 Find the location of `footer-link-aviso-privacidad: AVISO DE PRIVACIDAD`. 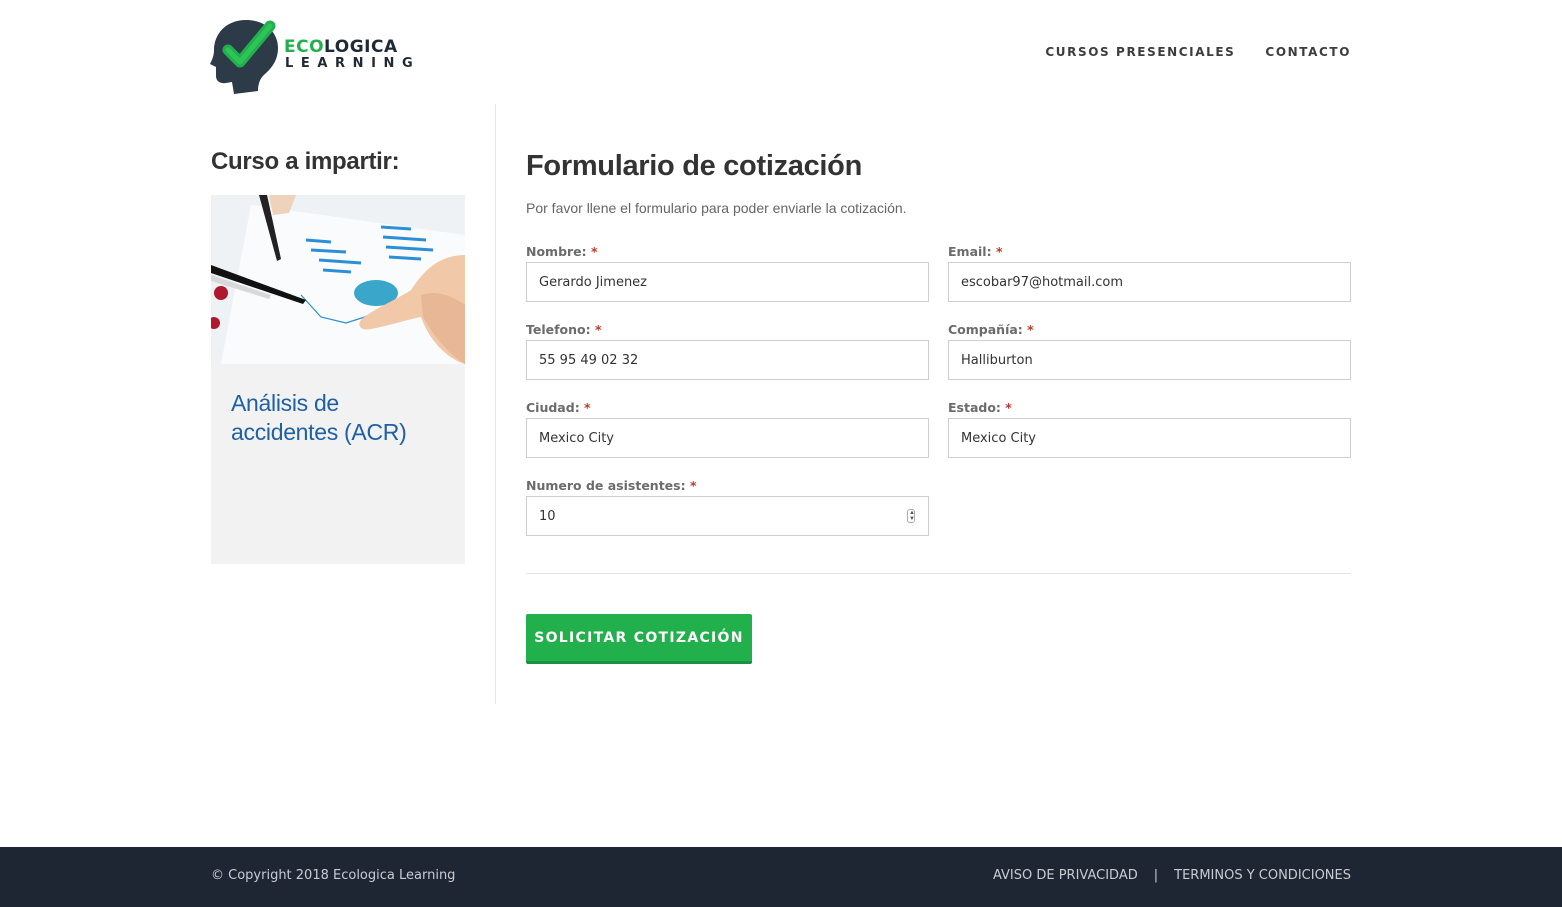

footer-link-aviso-privacidad: AVISO DE PRIVACIDAD is located at coordinates (1065, 875).